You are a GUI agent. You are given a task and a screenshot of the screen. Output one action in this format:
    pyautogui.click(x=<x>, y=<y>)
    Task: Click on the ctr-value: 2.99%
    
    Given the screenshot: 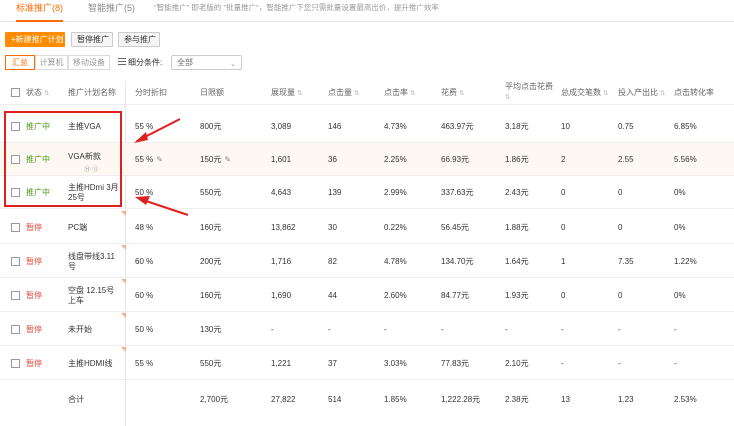 What is the action you would take?
    pyautogui.click(x=395, y=192)
    